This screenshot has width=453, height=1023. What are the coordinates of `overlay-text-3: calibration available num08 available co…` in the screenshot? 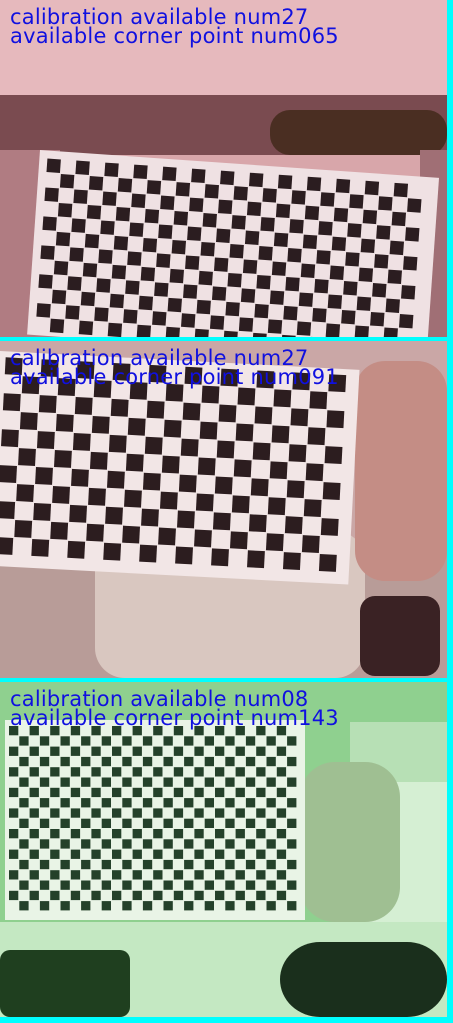 It's located at (174, 709).